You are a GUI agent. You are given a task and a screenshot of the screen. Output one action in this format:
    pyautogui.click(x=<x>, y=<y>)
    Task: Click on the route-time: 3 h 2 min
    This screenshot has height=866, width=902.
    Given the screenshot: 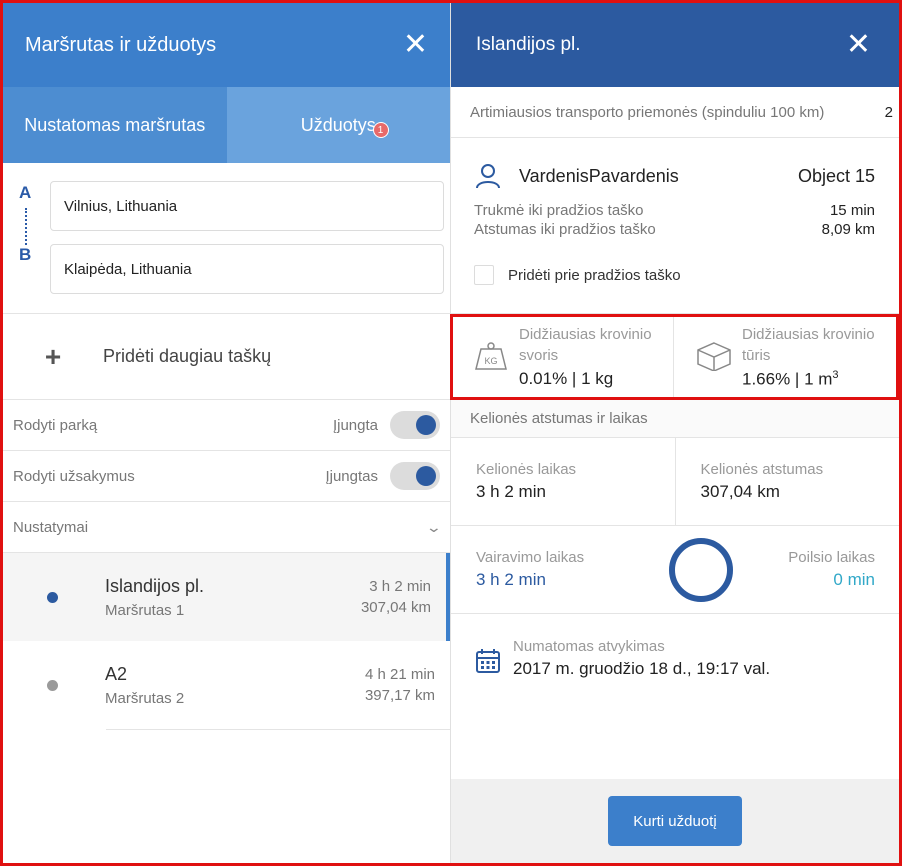 What is the action you would take?
    pyautogui.click(x=400, y=586)
    